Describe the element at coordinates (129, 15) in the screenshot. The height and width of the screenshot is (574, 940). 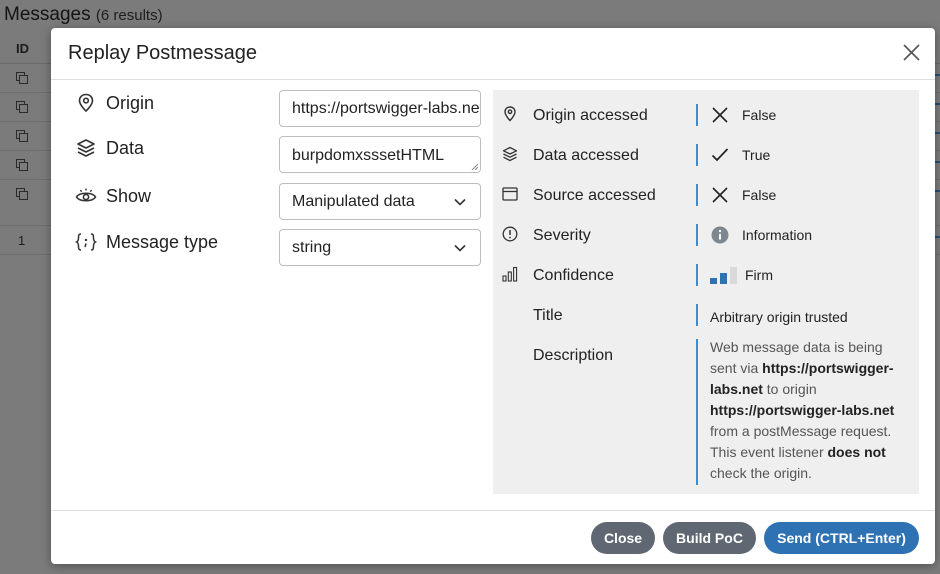
I see `messages-count: (6 results)` at that location.